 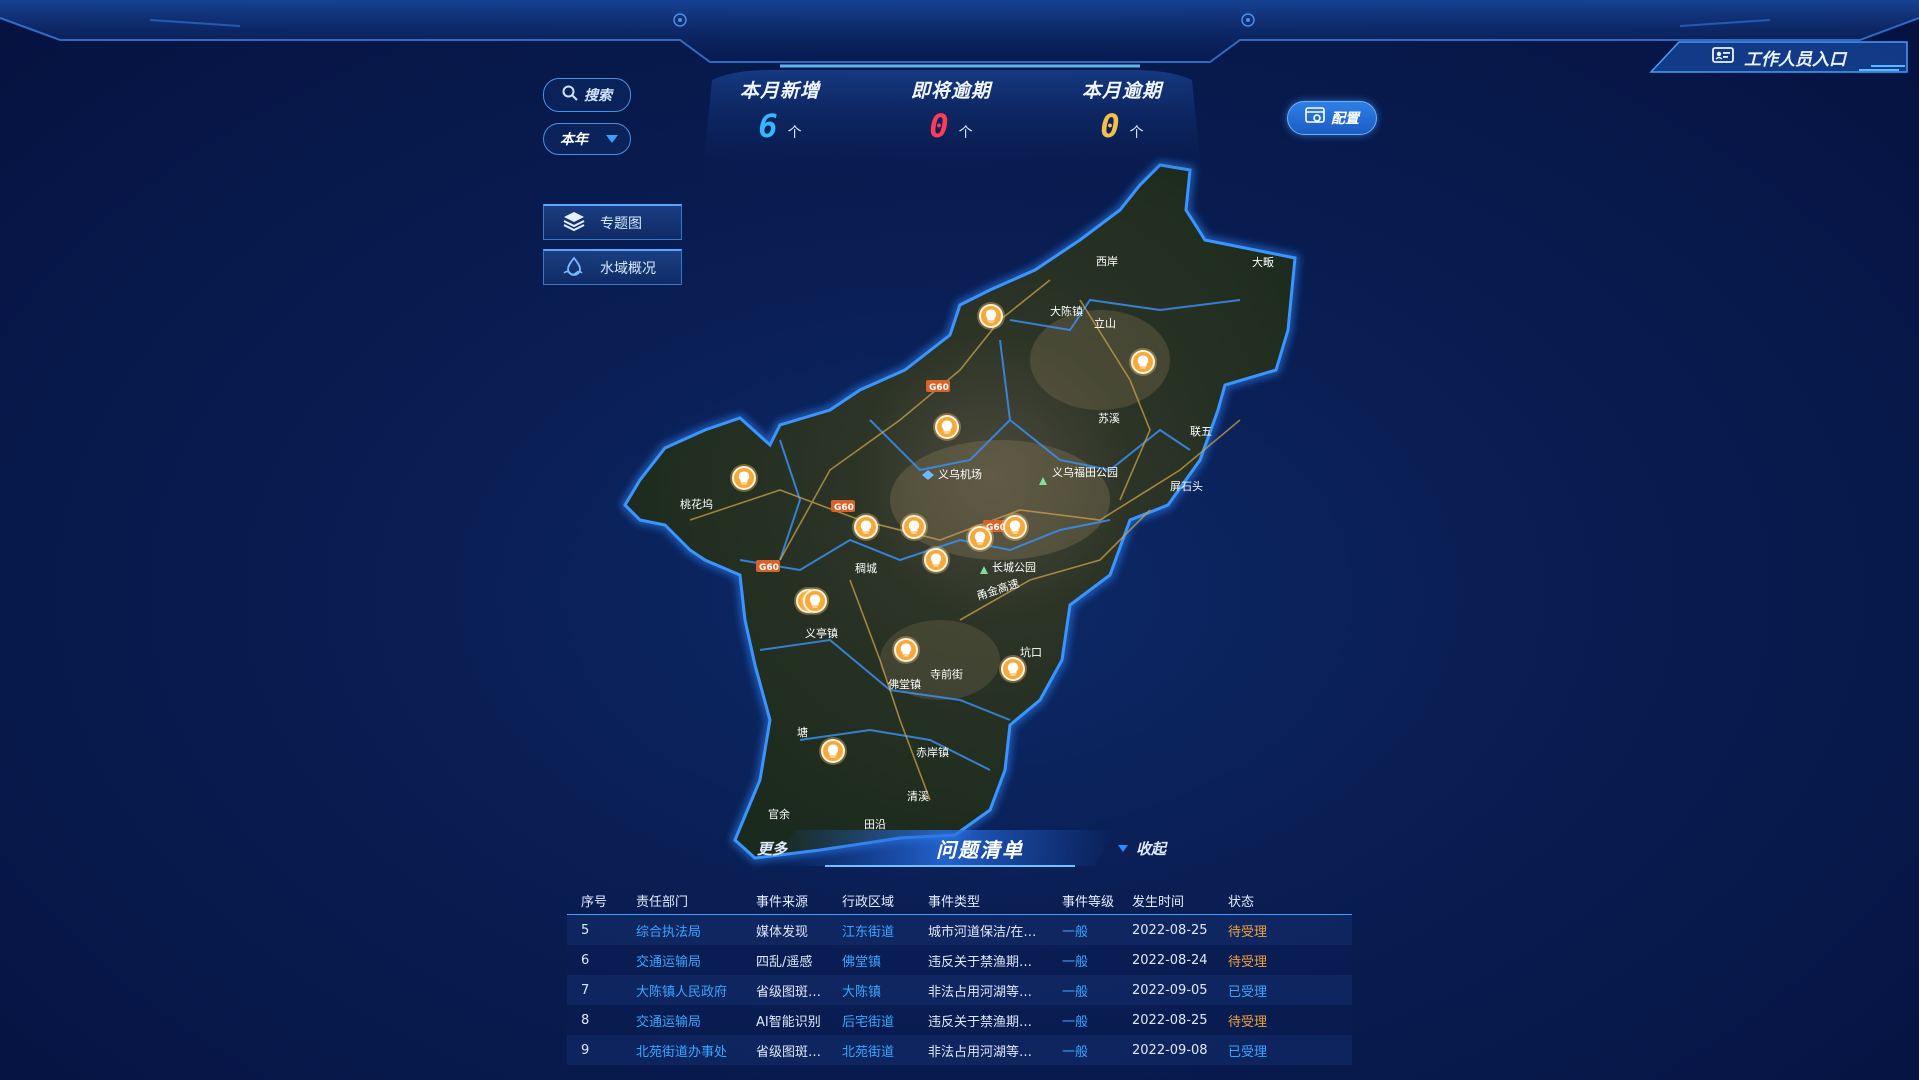 What do you see at coordinates (780, 110) in the screenshot?
I see `stat-new-this-month: 本月新增 6个` at bounding box center [780, 110].